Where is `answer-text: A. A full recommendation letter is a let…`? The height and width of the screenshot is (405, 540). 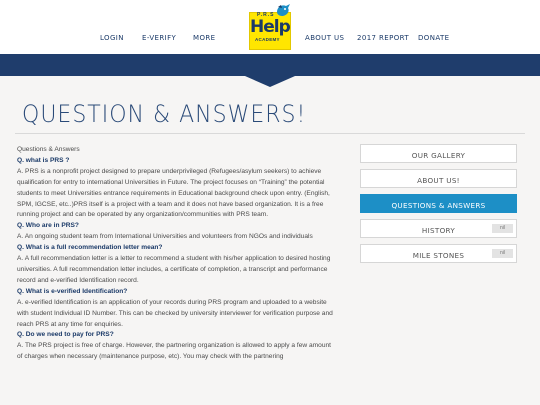 answer-text: A. A full recommendation letter is a let… is located at coordinates (174, 269).